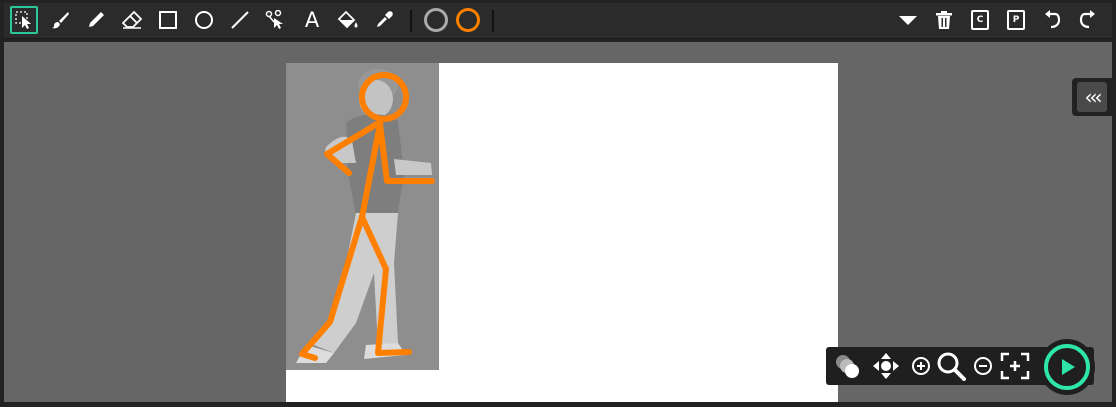 This screenshot has height=407, width=1116. I want to click on eyedropper-tool, so click(384, 20).